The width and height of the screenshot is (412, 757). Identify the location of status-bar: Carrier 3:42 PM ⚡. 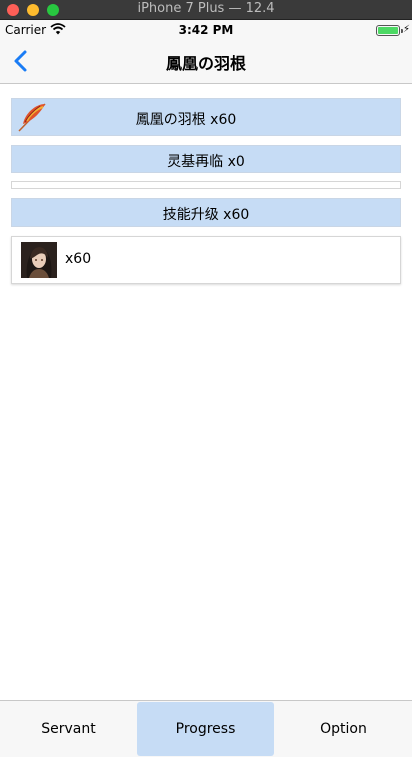
(206, 30).